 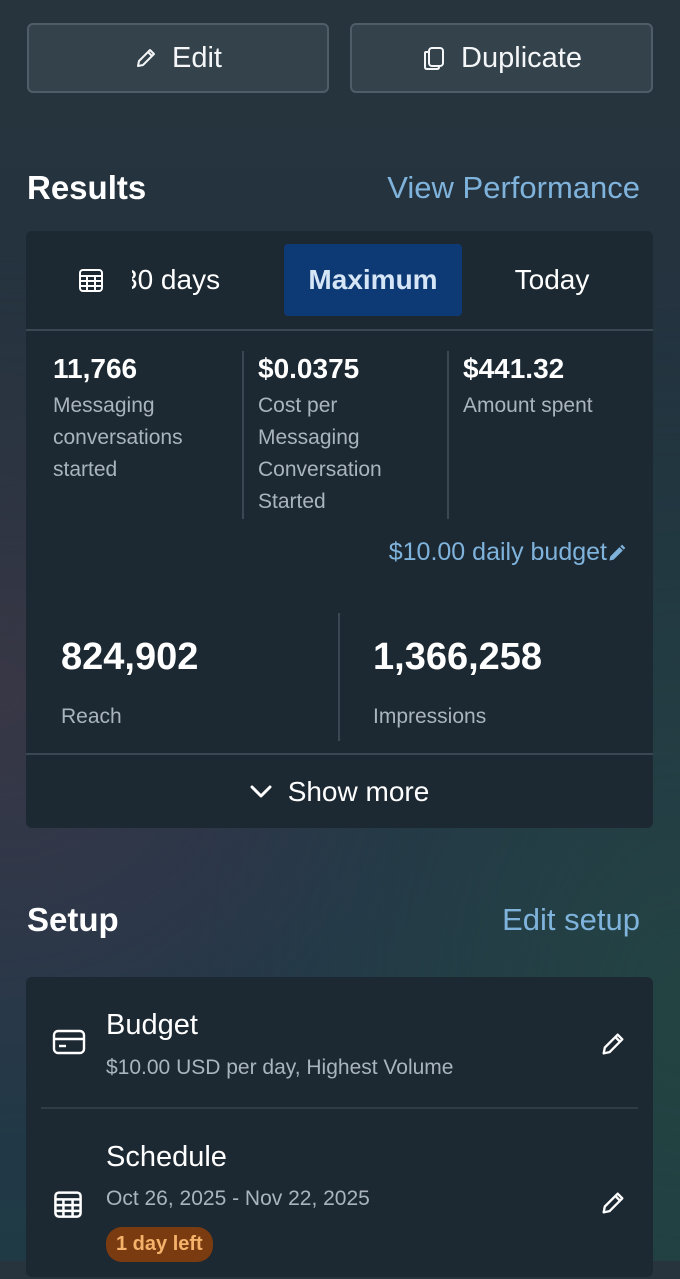 I want to click on copy-icon, so click(x=434, y=58).